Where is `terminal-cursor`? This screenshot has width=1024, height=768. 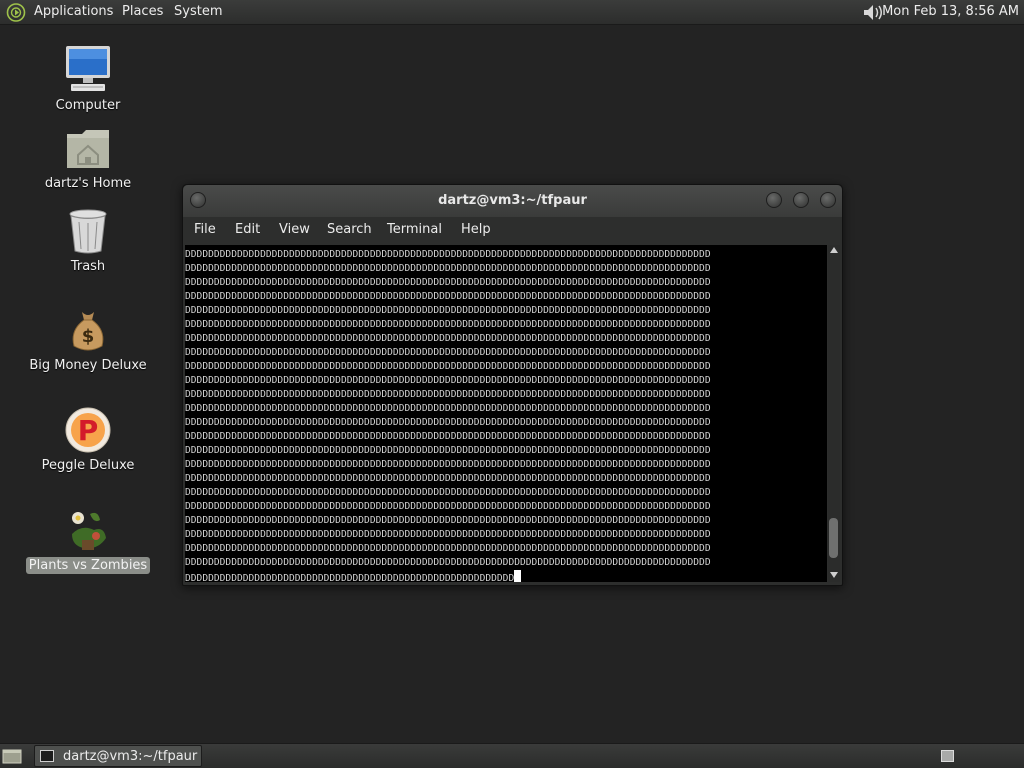
terminal-cursor is located at coordinates (518, 576).